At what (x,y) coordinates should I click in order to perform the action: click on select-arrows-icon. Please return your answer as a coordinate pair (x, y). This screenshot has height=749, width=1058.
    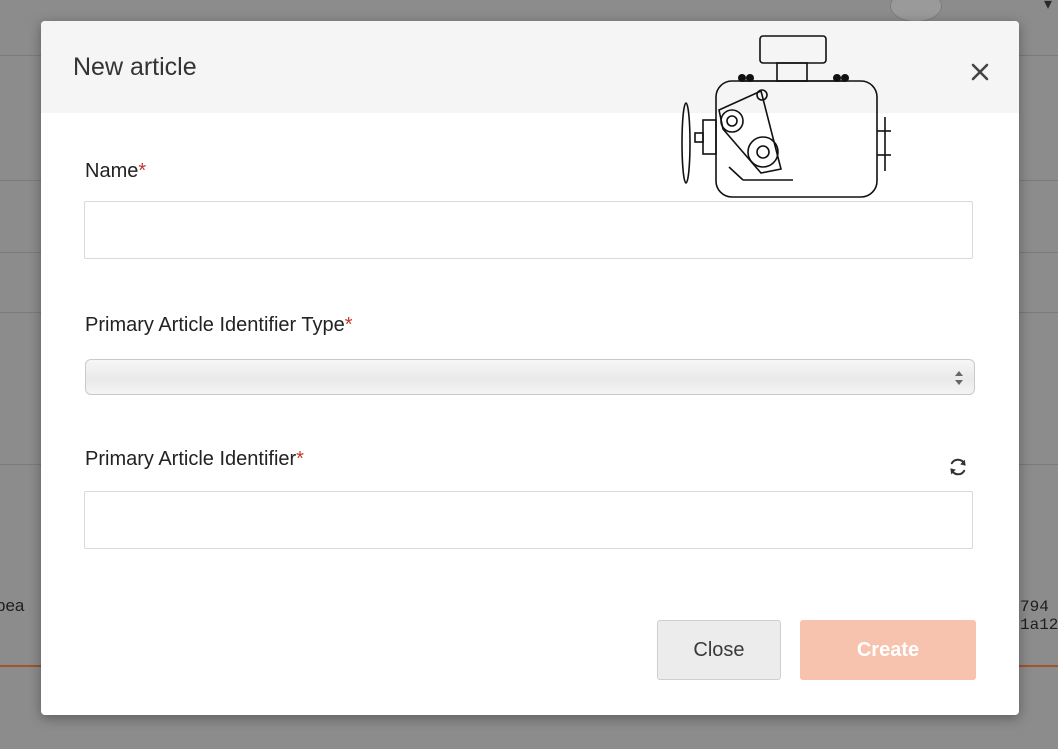
    Looking at the image, I should click on (959, 378).